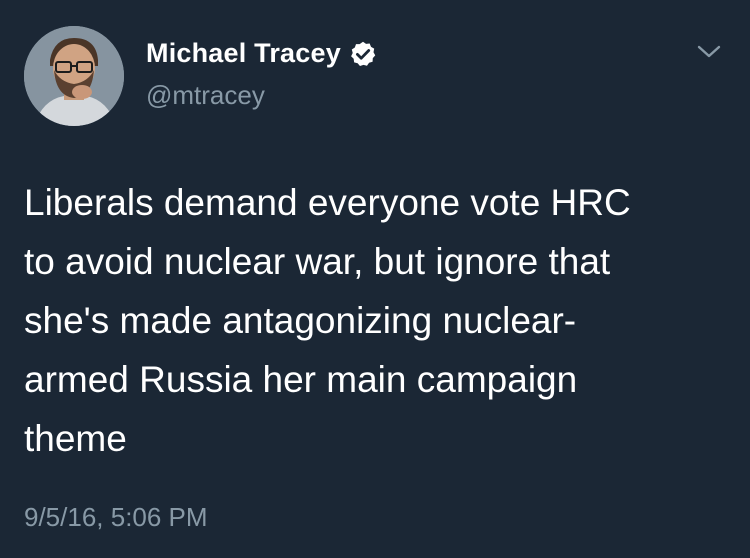 Image resolution: width=750 pixels, height=558 pixels. What do you see at coordinates (709, 52) in the screenshot?
I see `chevron-down-icon` at bounding box center [709, 52].